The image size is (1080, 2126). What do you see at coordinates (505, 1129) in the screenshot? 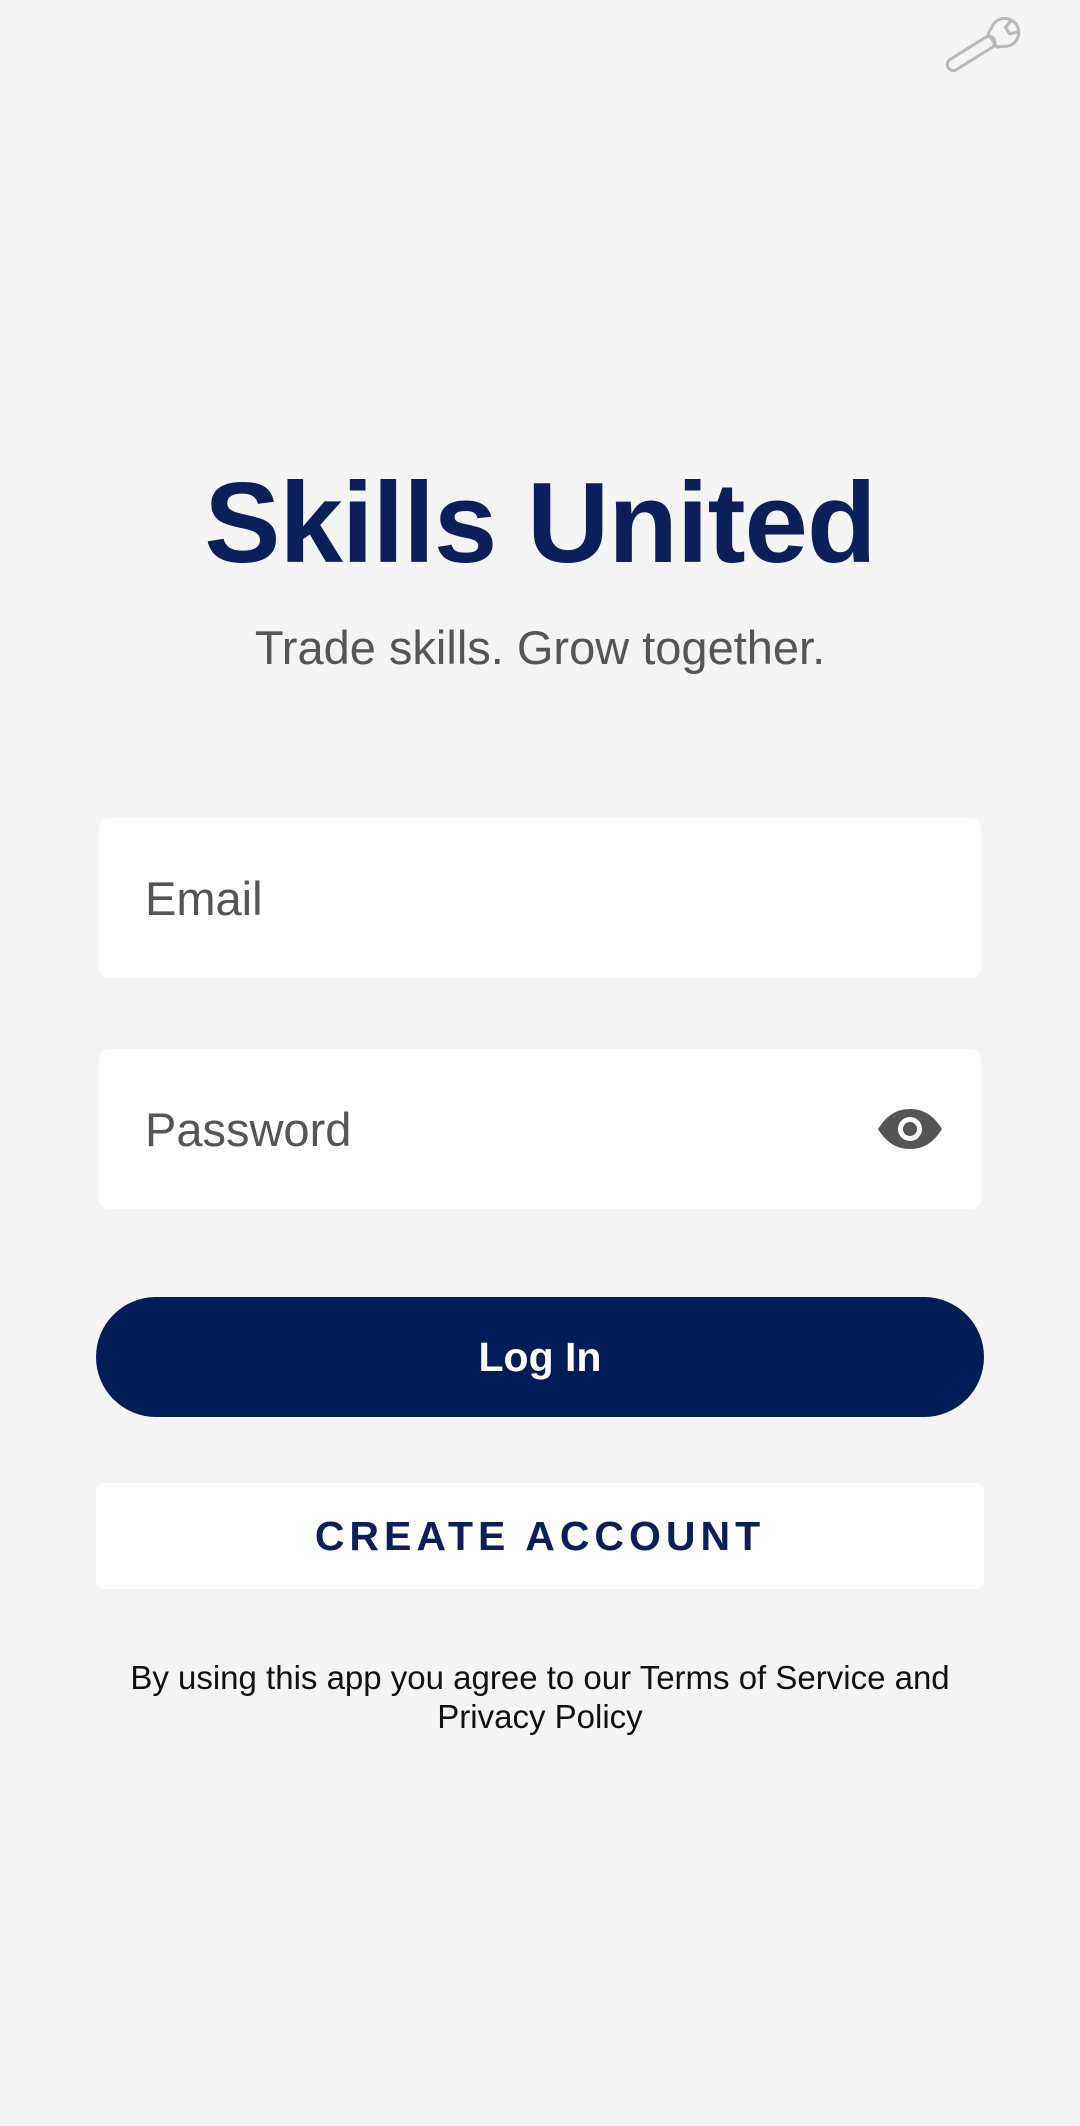
I see `password-input` at bounding box center [505, 1129].